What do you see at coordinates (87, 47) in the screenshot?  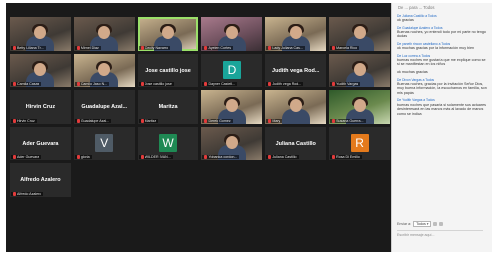 I see `participant-label: Mirnel Diaz` at bounding box center [87, 47].